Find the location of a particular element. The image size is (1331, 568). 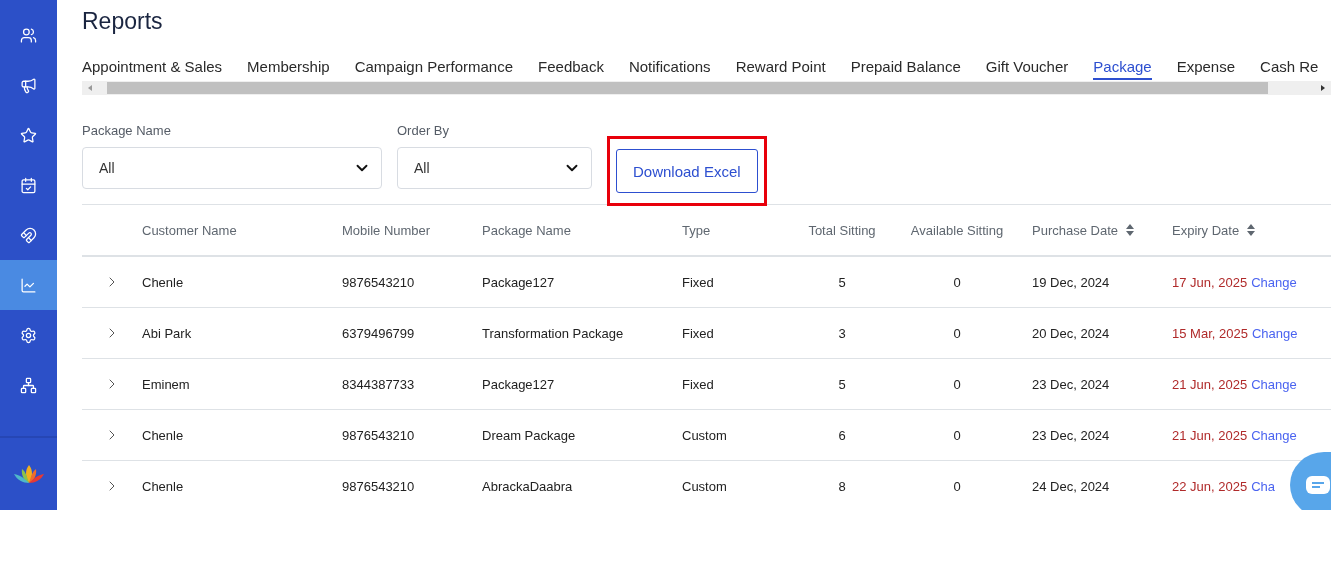

filter-label: Order By is located at coordinates (423, 130).